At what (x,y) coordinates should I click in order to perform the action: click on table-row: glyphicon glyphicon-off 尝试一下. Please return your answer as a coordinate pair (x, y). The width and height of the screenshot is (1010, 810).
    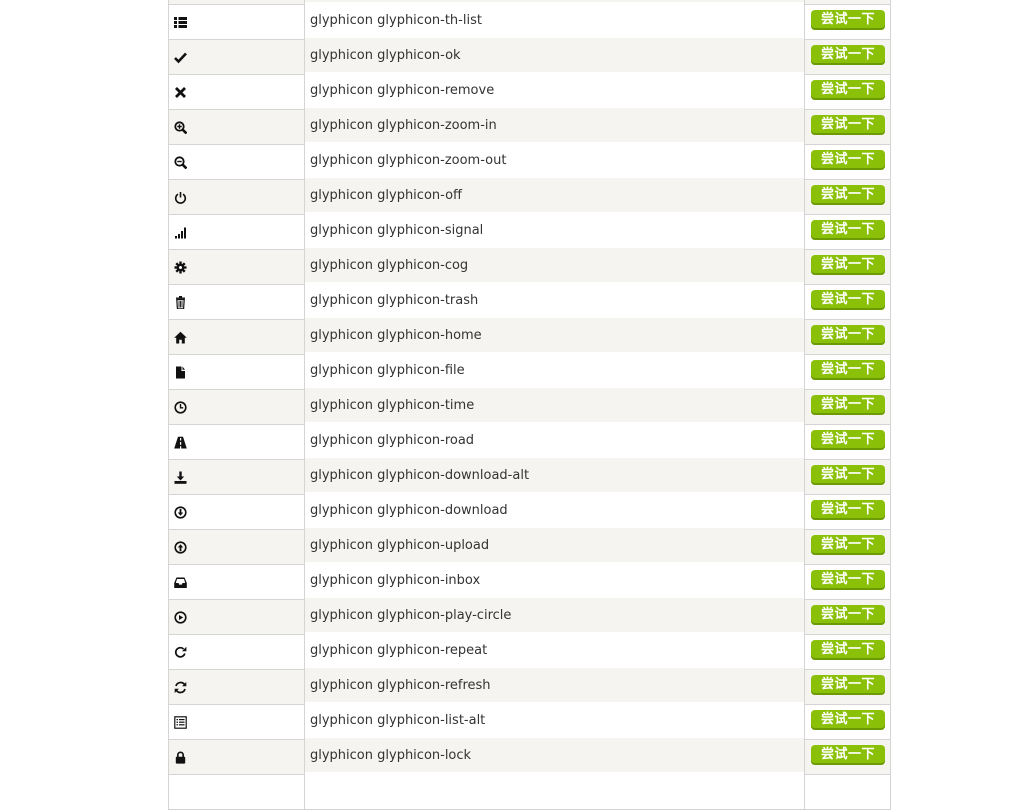
    Looking at the image, I should click on (529, 196).